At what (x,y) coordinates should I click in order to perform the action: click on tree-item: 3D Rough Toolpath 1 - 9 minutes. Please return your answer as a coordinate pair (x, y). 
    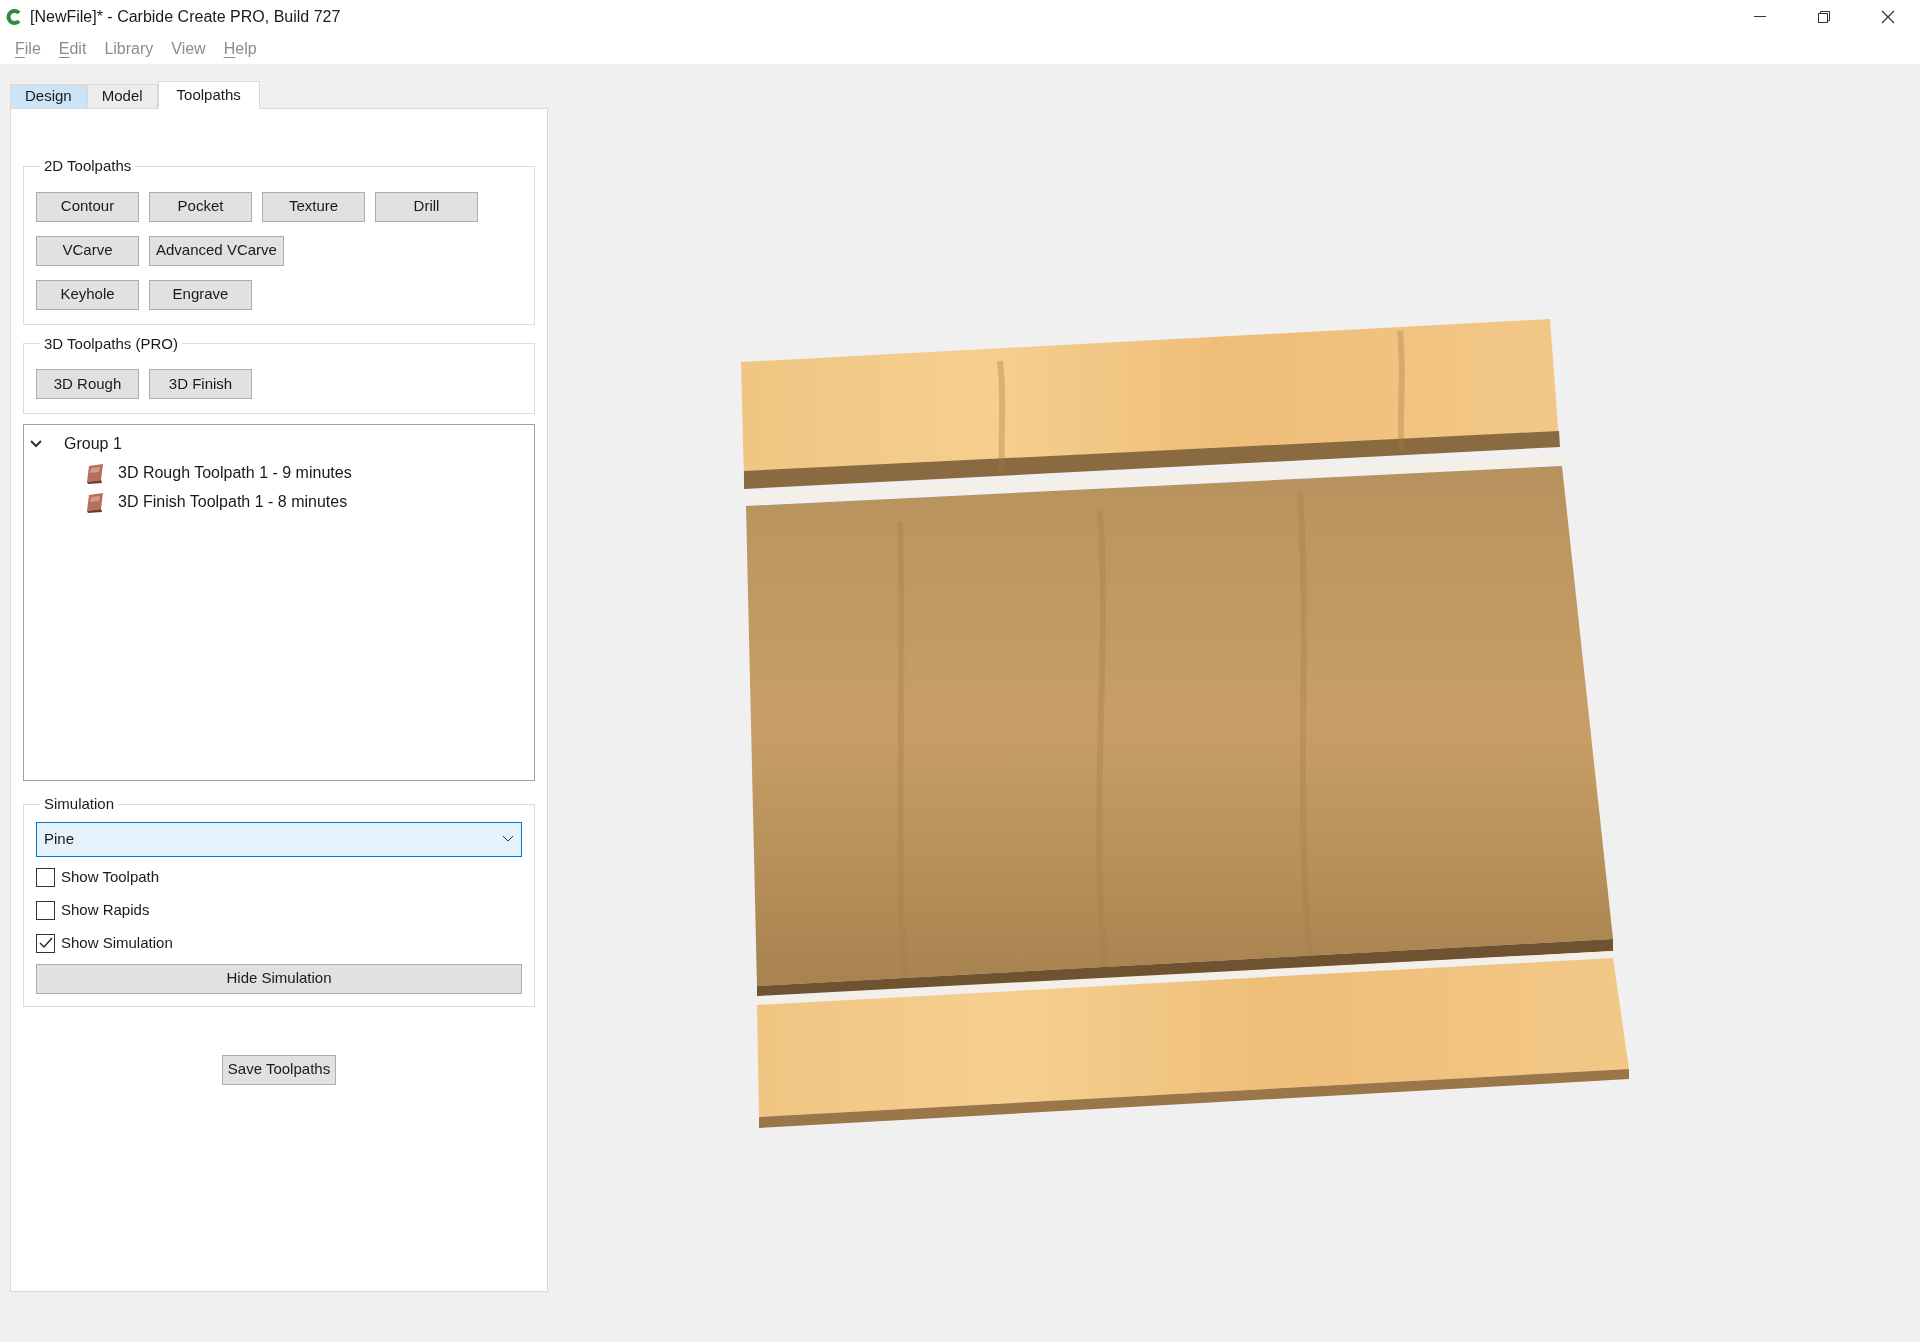
    Looking at the image, I should click on (235, 472).